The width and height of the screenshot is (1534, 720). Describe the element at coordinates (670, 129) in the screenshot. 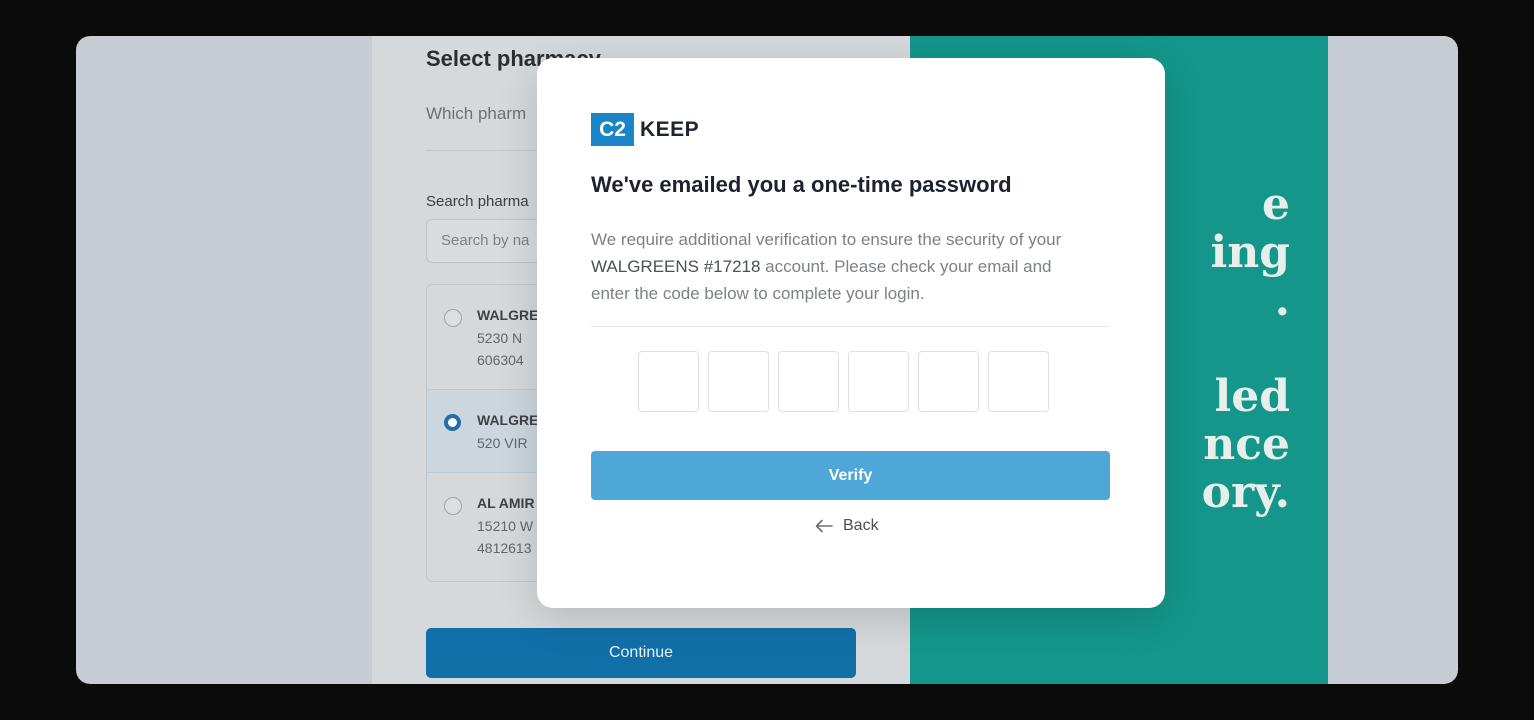

I see `logo-wordmark: KEEP` at that location.